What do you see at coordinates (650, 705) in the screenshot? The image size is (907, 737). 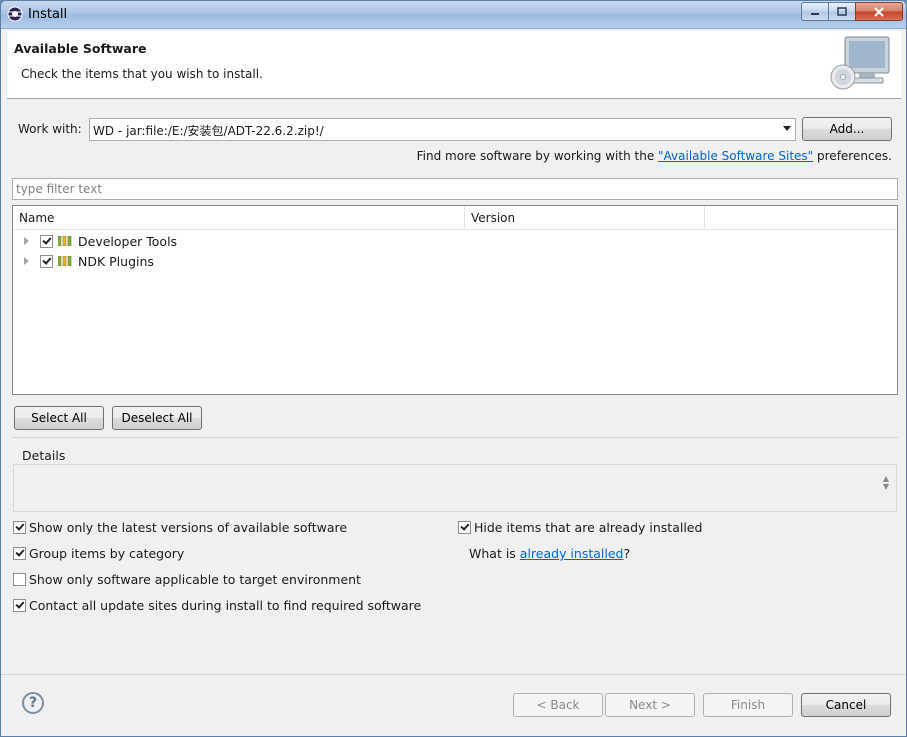 I see `next-button: Next >` at bounding box center [650, 705].